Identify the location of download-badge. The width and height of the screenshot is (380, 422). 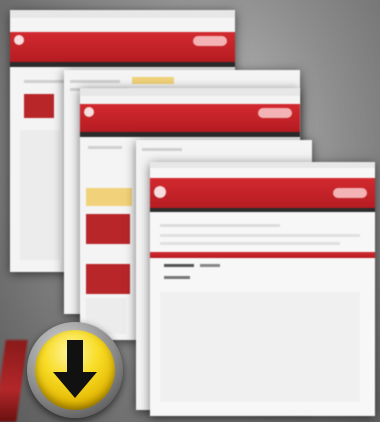
(75, 370).